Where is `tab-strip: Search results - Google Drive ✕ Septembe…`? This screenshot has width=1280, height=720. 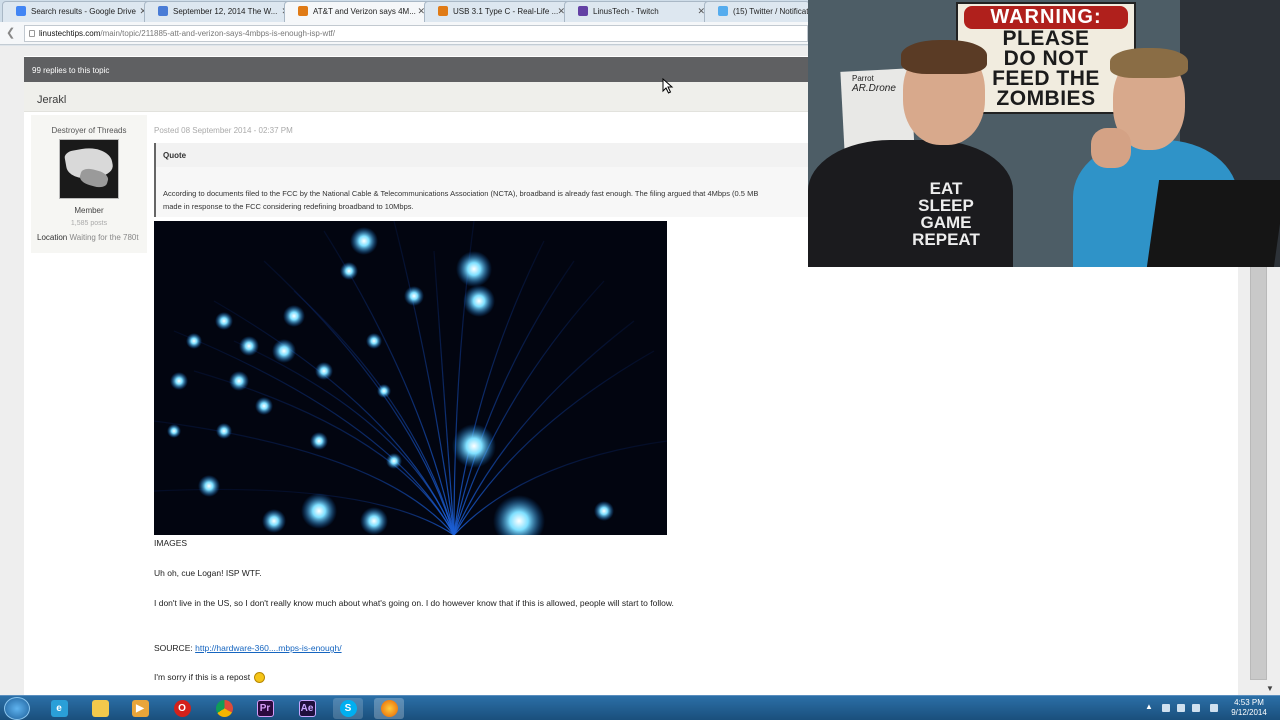
tab-strip: Search results - Google Drive ✕ Septembe… is located at coordinates (405, 11).